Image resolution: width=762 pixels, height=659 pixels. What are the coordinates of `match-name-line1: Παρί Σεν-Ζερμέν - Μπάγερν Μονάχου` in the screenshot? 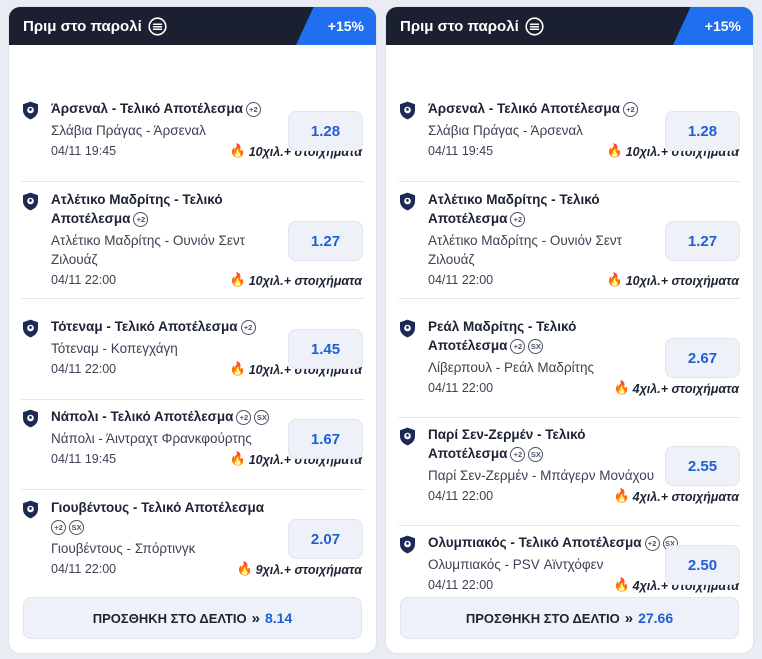 It's located at (541, 475).